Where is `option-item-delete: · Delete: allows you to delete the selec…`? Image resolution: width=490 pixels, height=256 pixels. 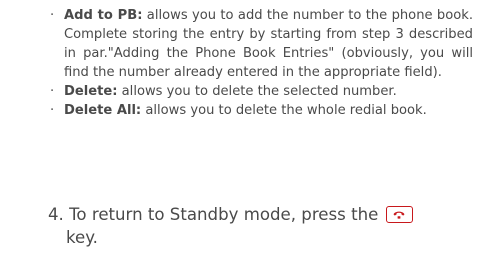 option-item-delete: · Delete: allows you to delete the selec… is located at coordinates (261, 91).